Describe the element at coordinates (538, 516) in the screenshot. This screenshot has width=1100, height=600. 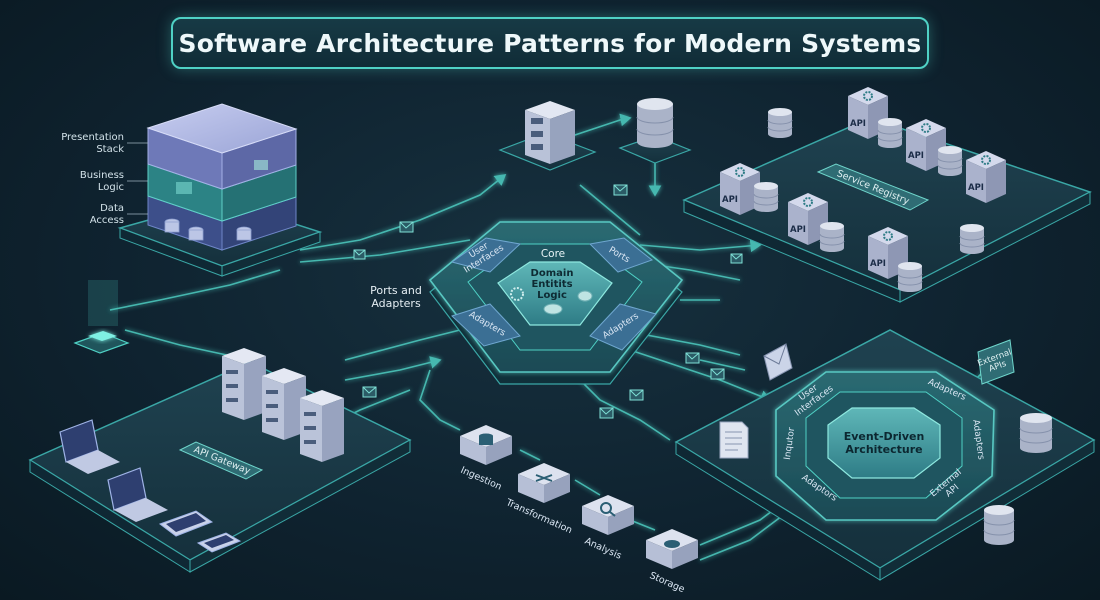
I see `pipeline-step-label: Transformation` at that location.